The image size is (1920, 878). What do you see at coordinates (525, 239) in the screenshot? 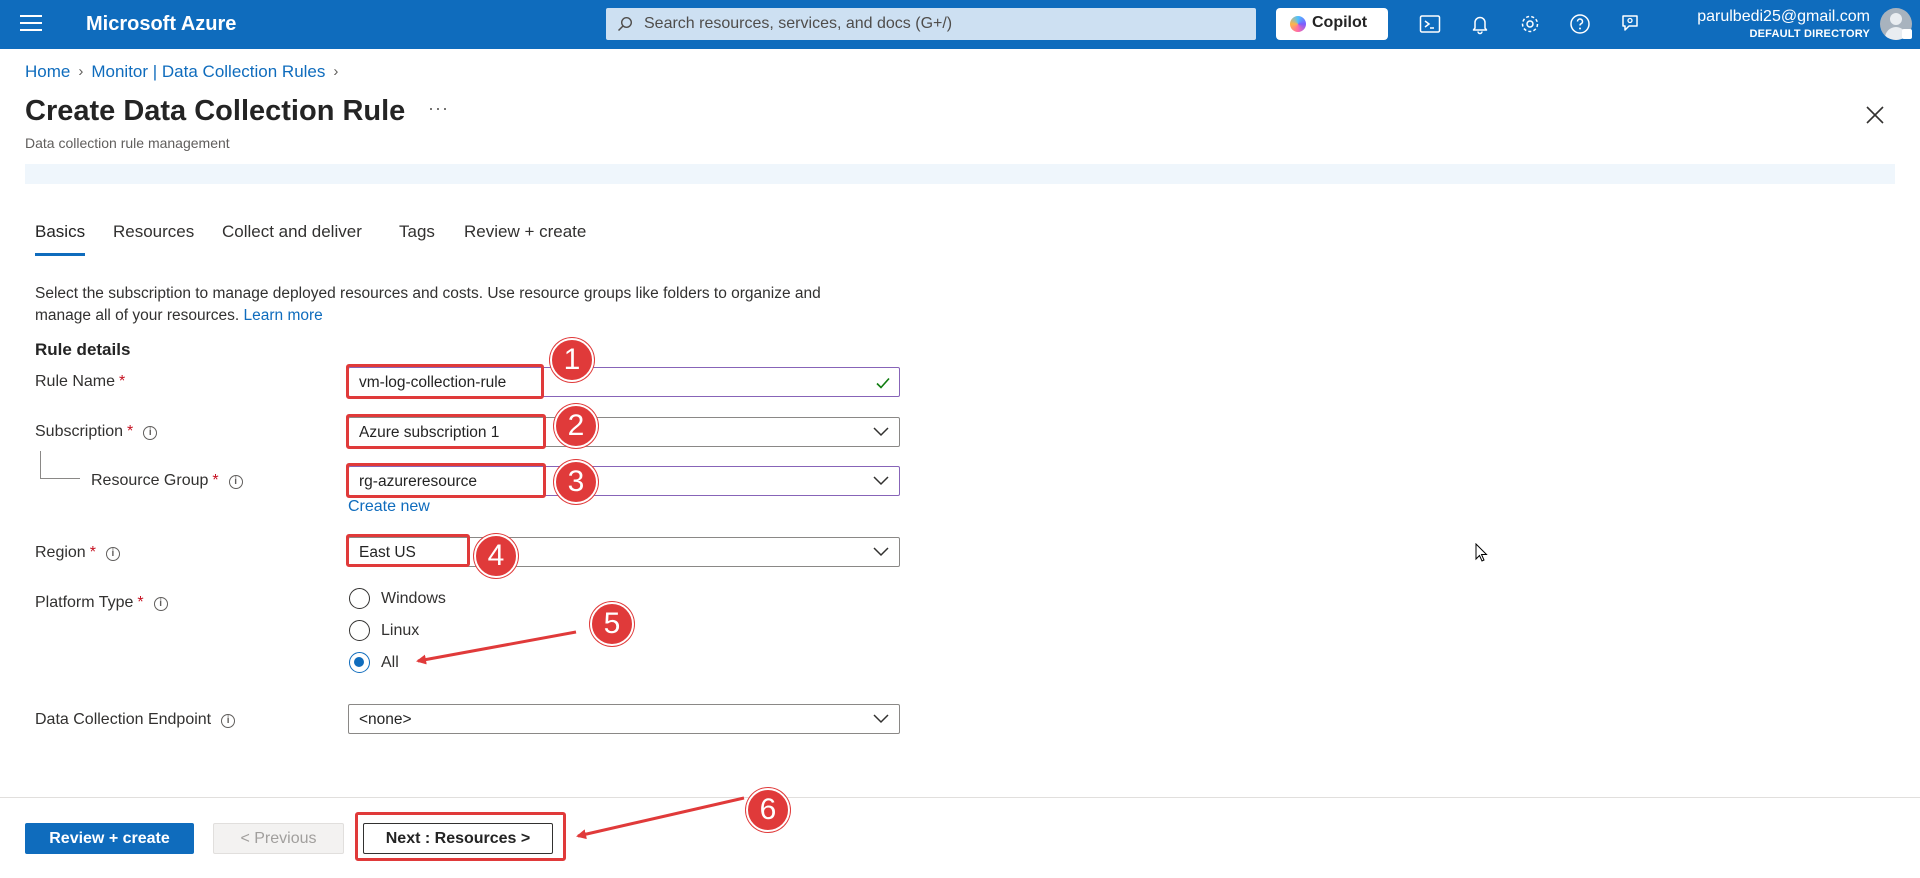
I see `tab-review-create: Review + create` at bounding box center [525, 239].